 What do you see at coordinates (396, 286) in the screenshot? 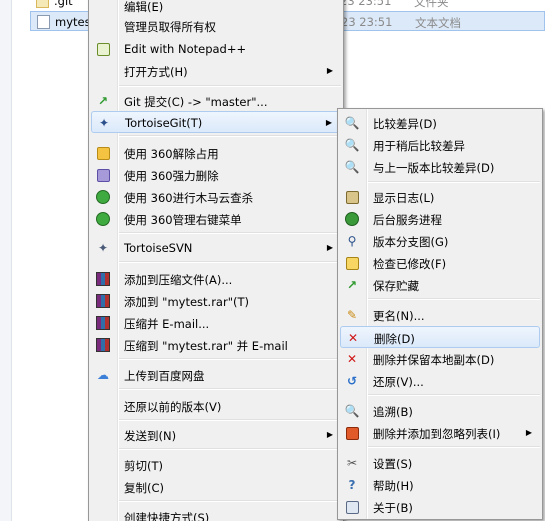
I see `menu-item-label: 保存贮藏` at bounding box center [396, 286].